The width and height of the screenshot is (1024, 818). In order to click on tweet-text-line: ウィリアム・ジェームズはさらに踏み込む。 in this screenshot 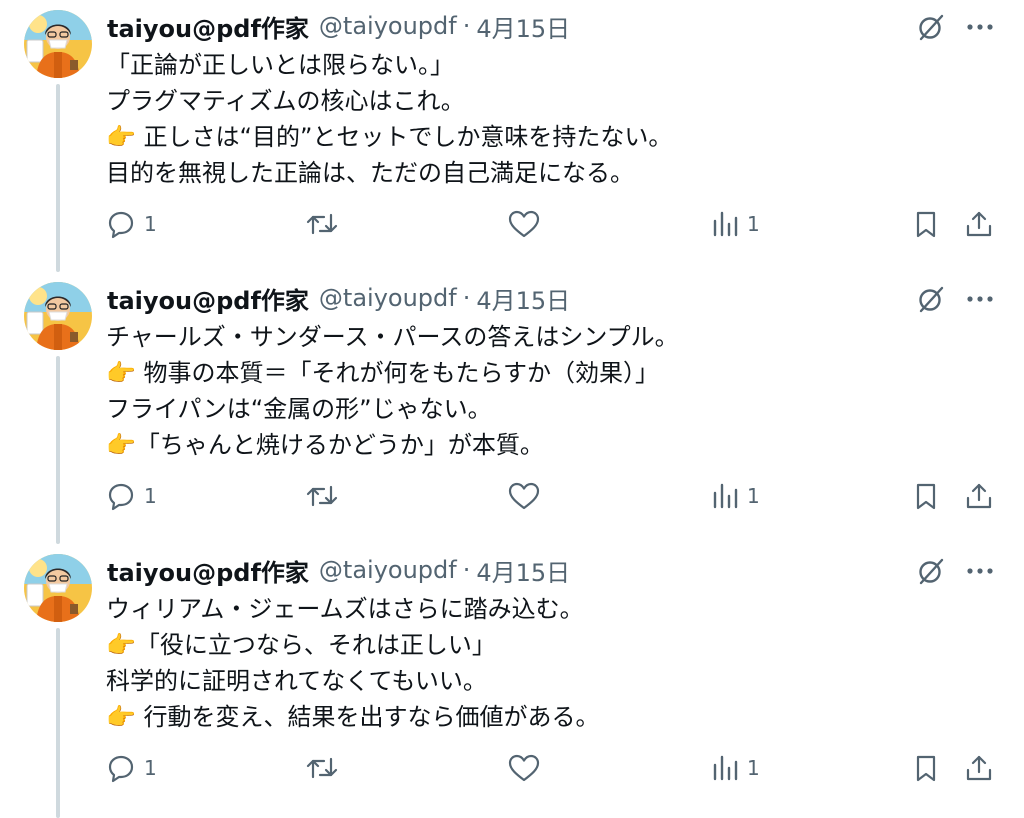, I will do `click(345, 609)`.